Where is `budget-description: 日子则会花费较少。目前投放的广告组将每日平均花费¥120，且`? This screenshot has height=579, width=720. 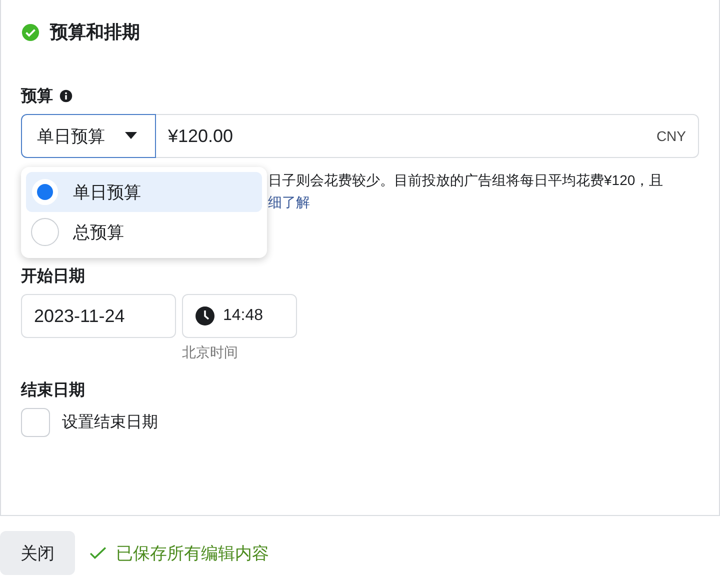
budget-description: 日子则会花费较少。目前投放的广告组将每日平均花费¥120，且 is located at coordinates (466, 180).